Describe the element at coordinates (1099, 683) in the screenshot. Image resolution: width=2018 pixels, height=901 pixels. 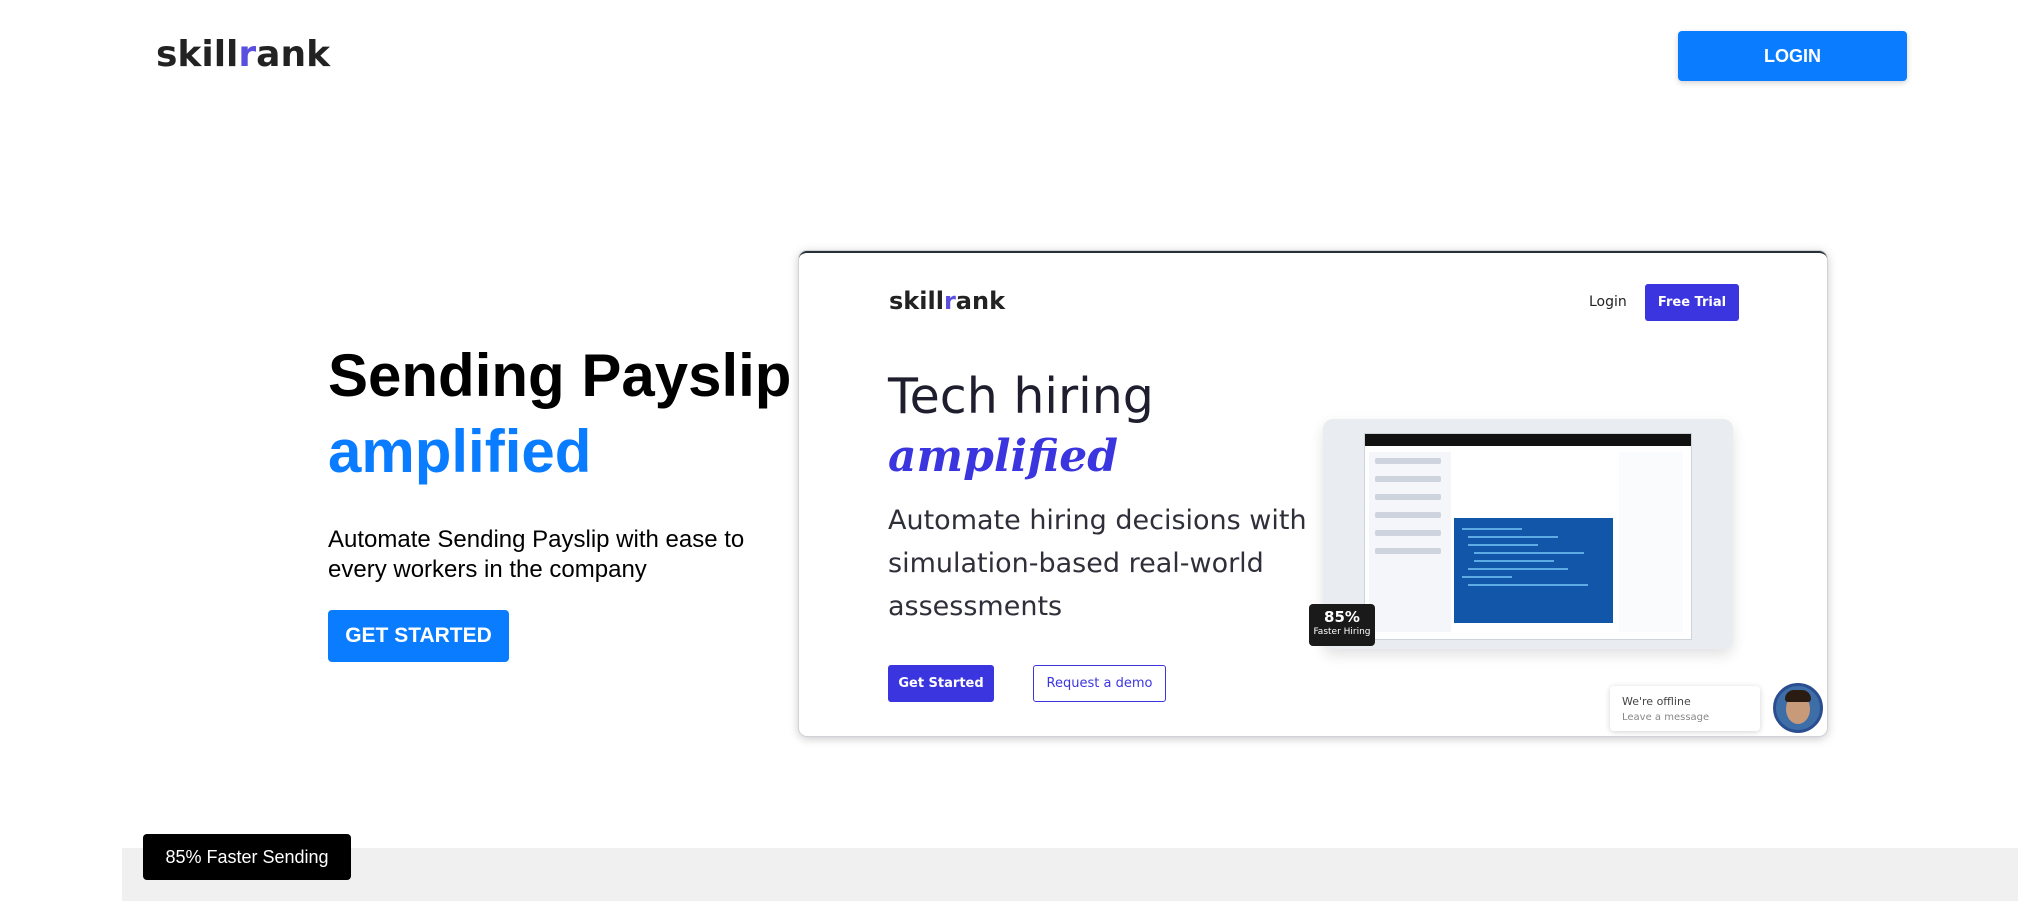
I see `preview-request-demo-button: Request a demo` at that location.